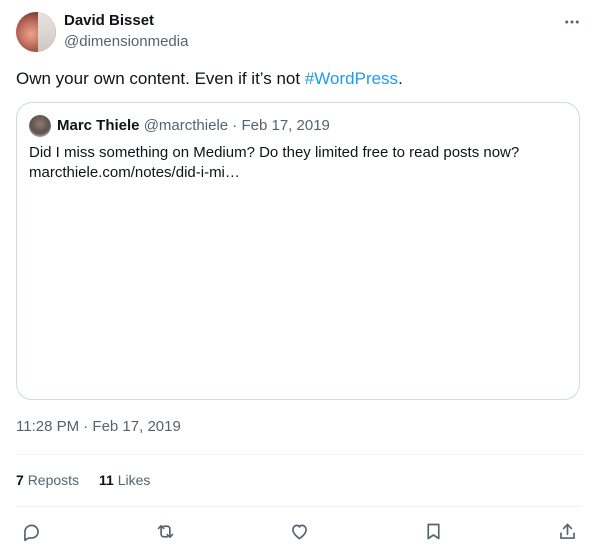 This screenshot has width=598, height=555. Describe the element at coordinates (31, 531) in the screenshot. I see `reply-icon` at that location.